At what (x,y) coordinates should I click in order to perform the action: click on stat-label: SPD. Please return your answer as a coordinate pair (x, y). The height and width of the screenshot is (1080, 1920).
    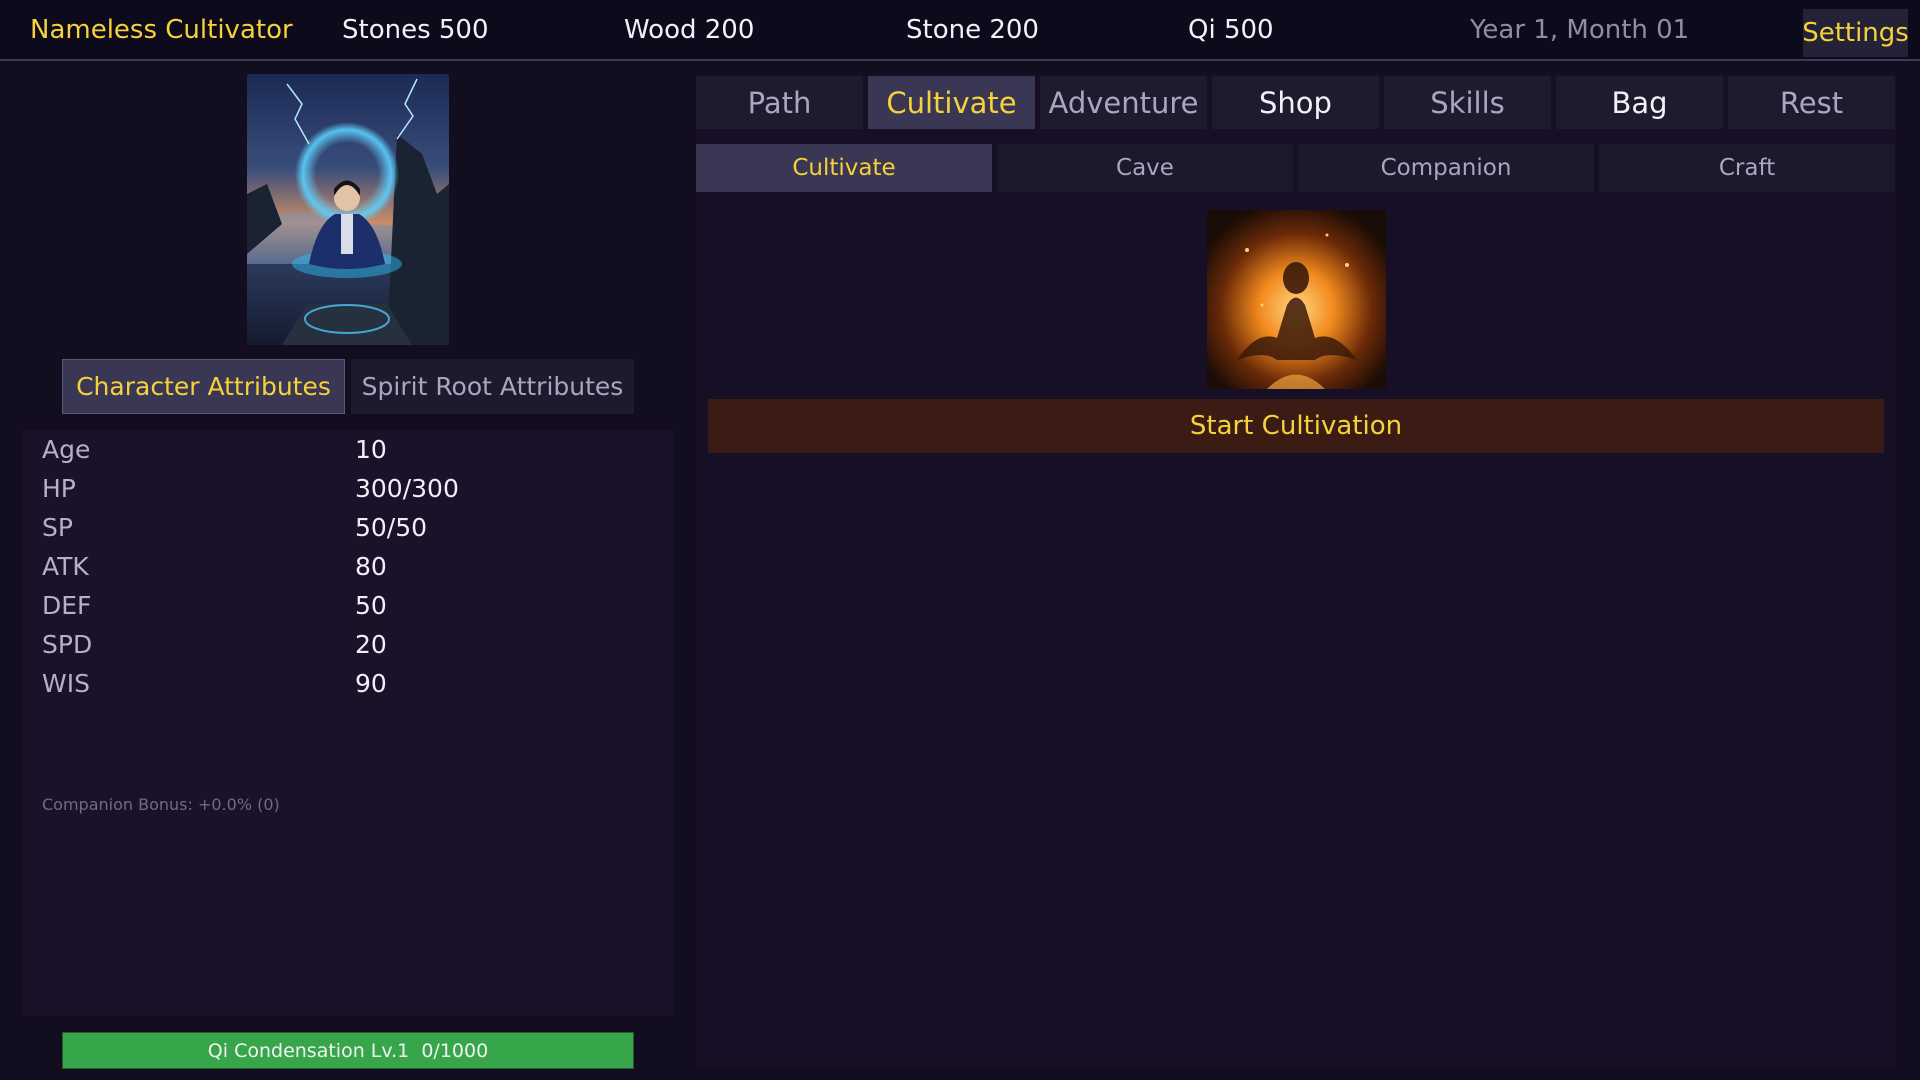
    Looking at the image, I should click on (67, 644).